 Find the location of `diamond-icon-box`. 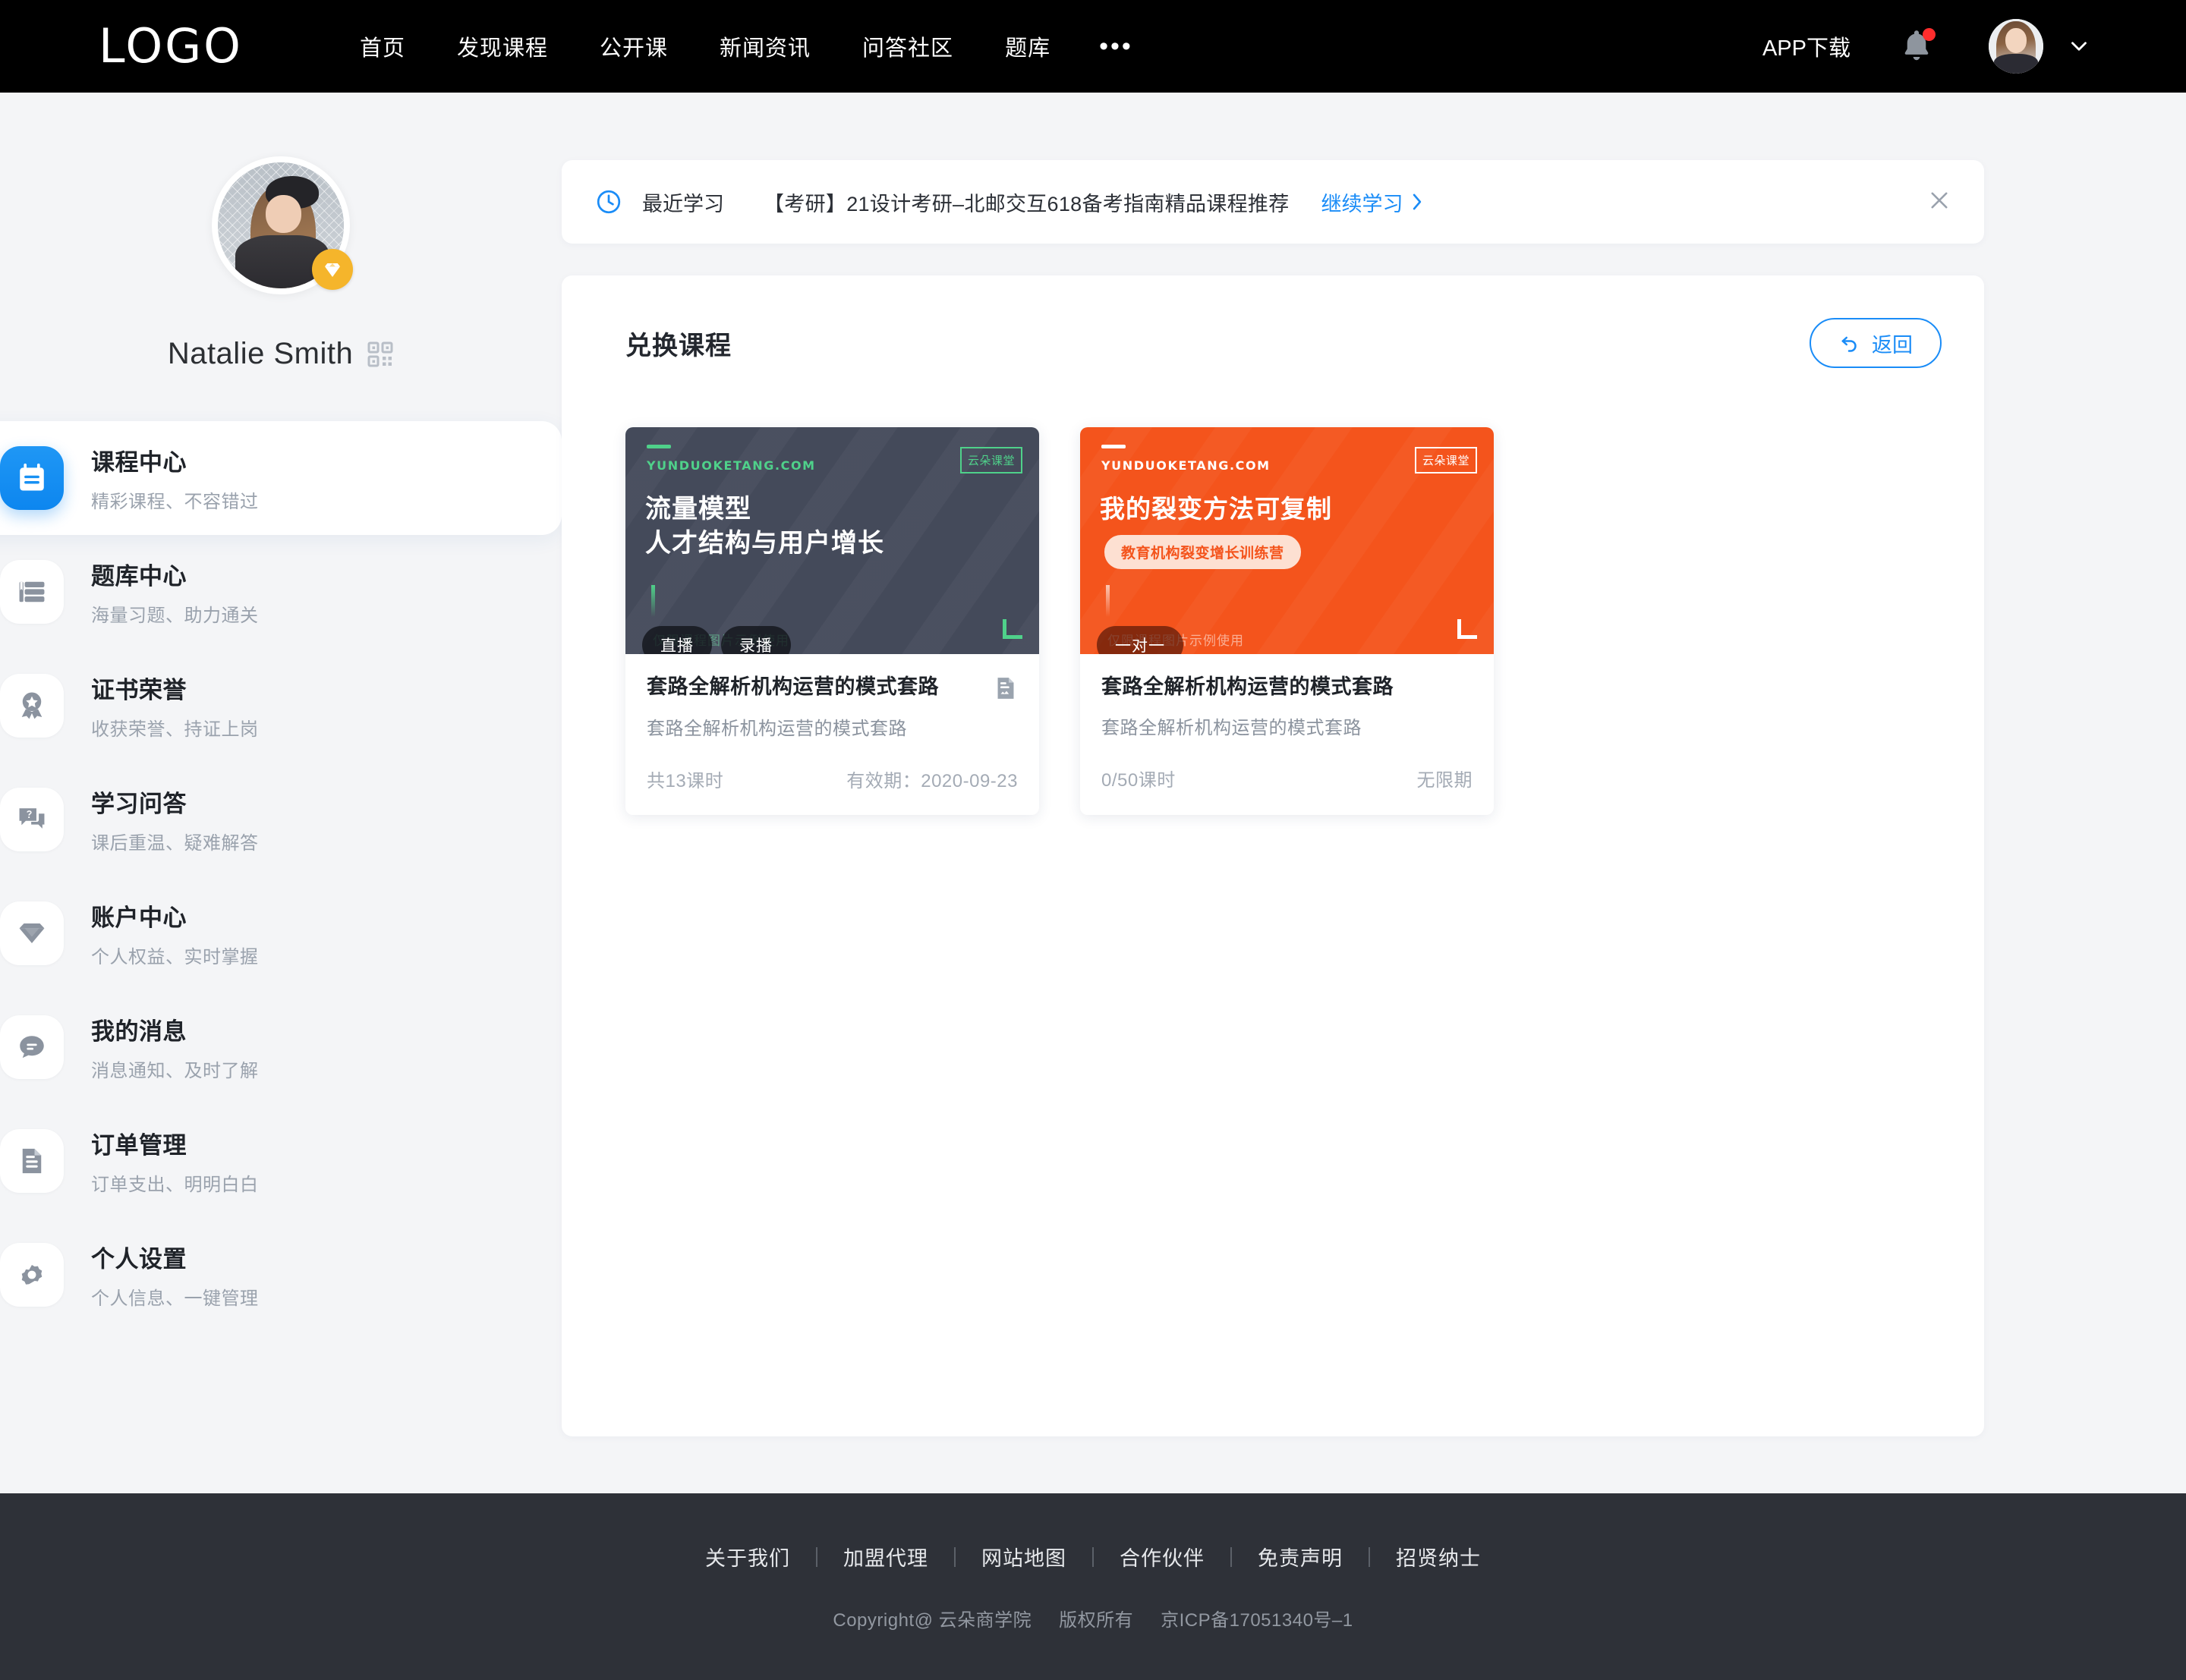

diamond-icon-box is located at coordinates (32, 933).